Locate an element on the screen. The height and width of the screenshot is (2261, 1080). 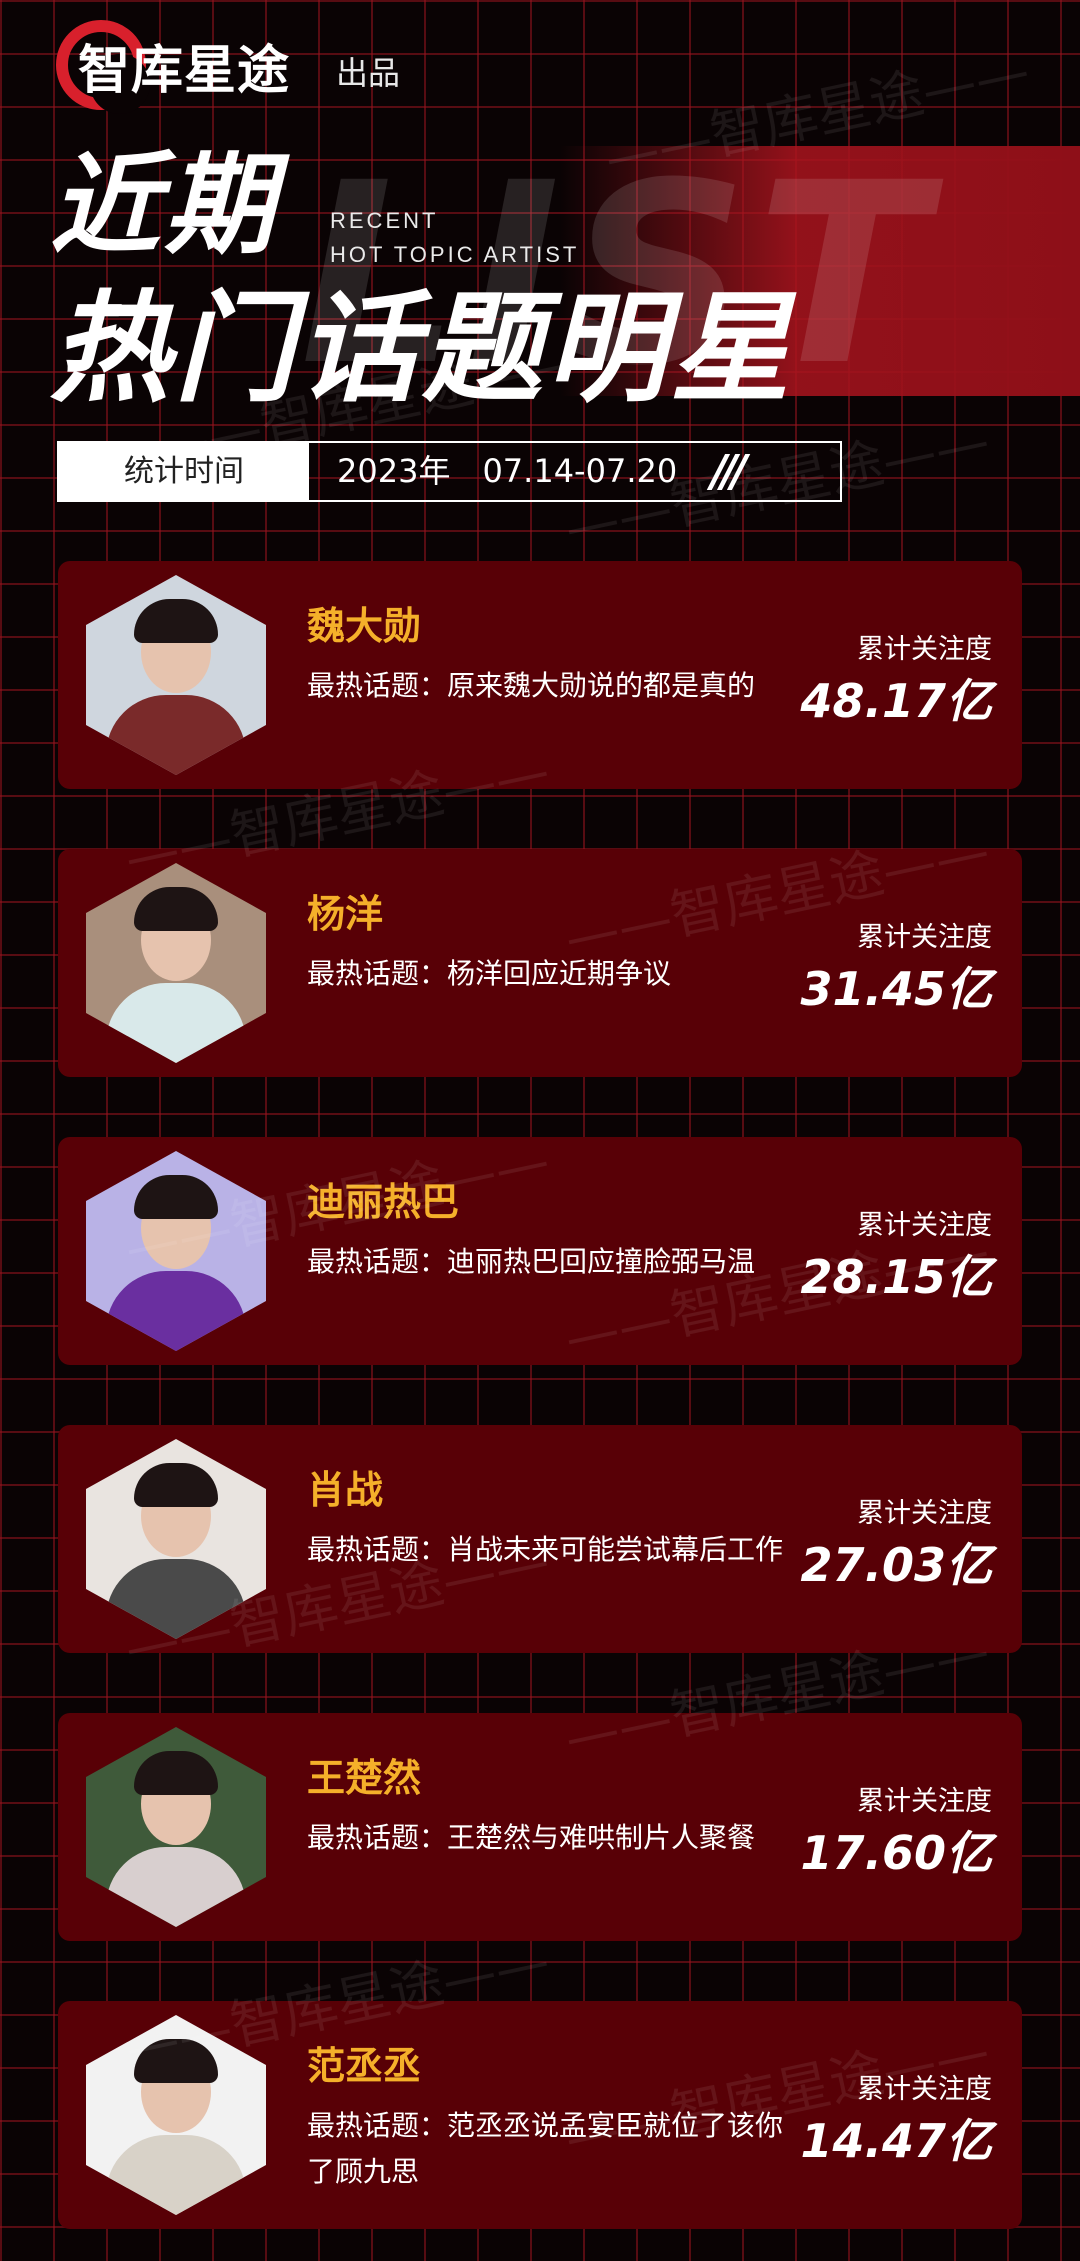
hot-topic: 最热话题：王楚然与难哄制片人聚餐 is located at coordinates (531, 1837).